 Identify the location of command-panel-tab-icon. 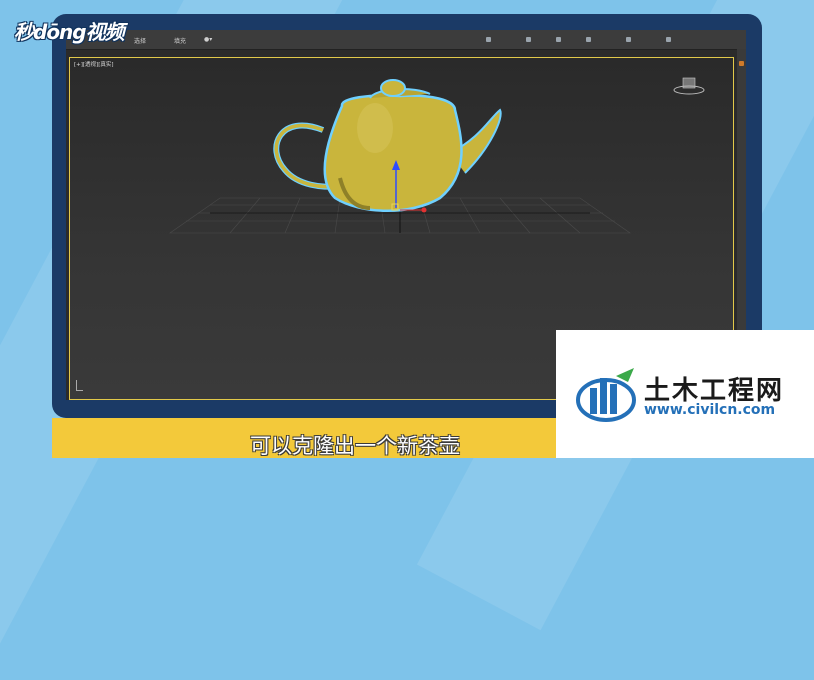
(741, 63).